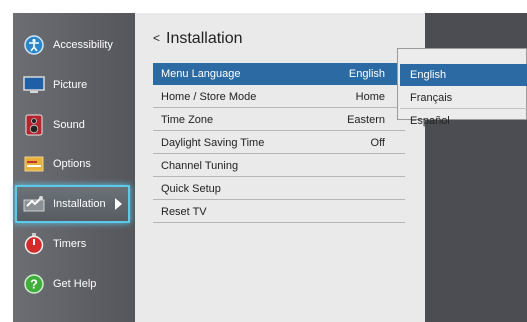 This screenshot has height=322, width=527. I want to click on sidebar-item-sound: Sound, so click(74, 125).